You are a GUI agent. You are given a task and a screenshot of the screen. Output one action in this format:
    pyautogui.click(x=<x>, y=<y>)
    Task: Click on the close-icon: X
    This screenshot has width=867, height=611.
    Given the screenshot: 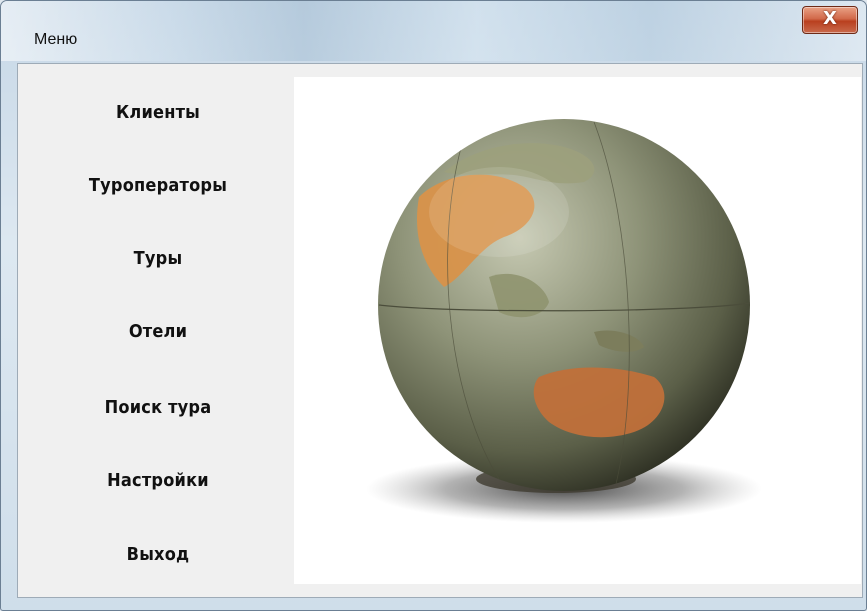 What is the action you would take?
    pyautogui.click(x=830, y=18)
    